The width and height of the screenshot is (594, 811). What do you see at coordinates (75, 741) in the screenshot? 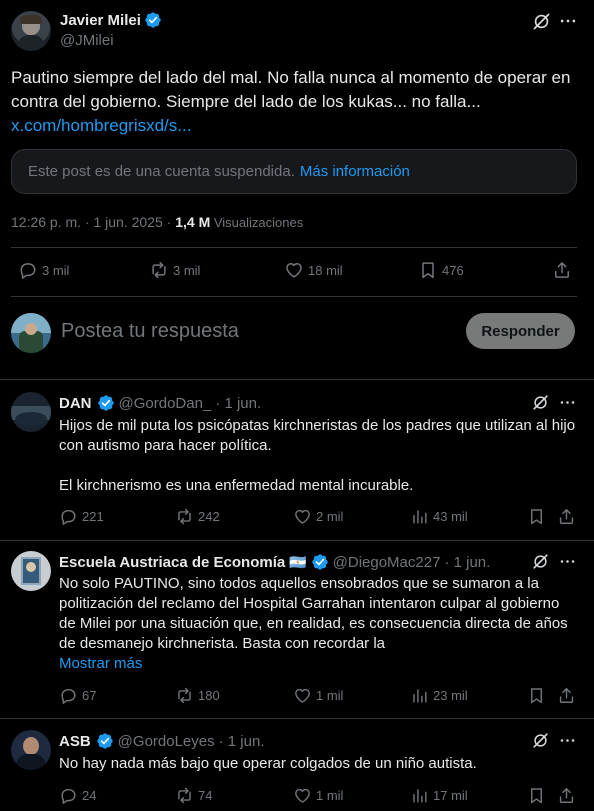
I see `reply-author-name: ASB` at bounding box center [75, 741].